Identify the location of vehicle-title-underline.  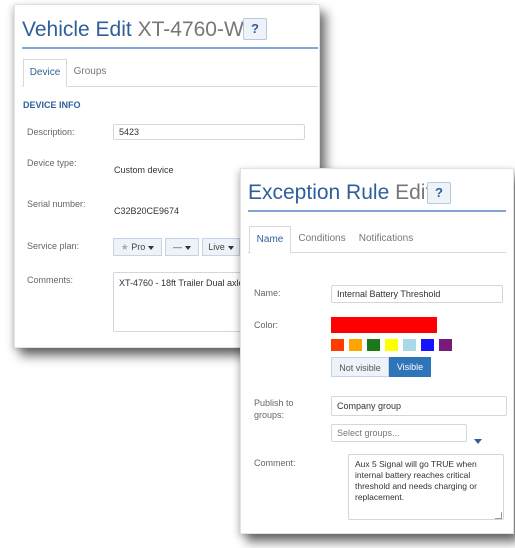
(170, 48).